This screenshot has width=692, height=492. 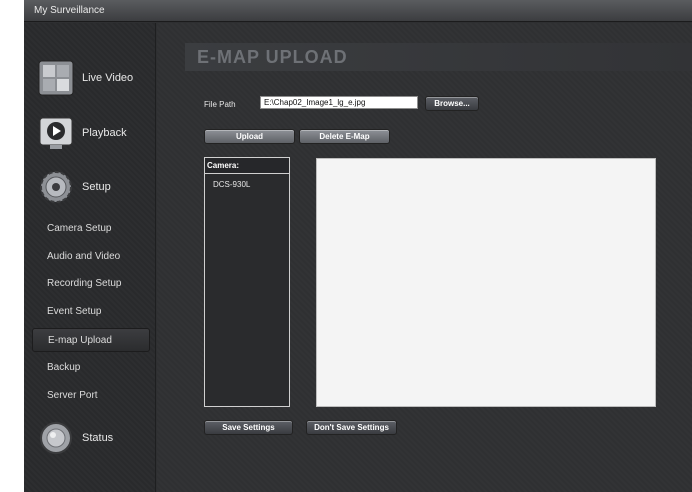 I want to click on nav-live-video: Live Video, so click(x=85, y=78).